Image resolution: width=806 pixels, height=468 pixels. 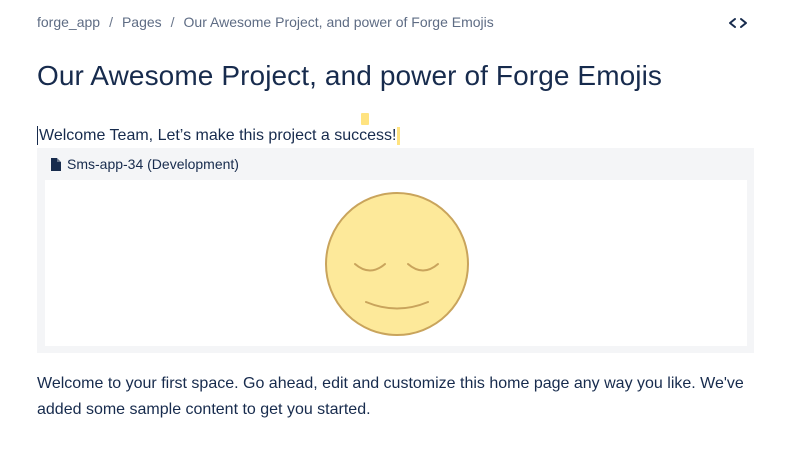 What do you see at coordinates (56, 164) in the screenshot?
I see `document-icon` at bounding box center [56, 164].